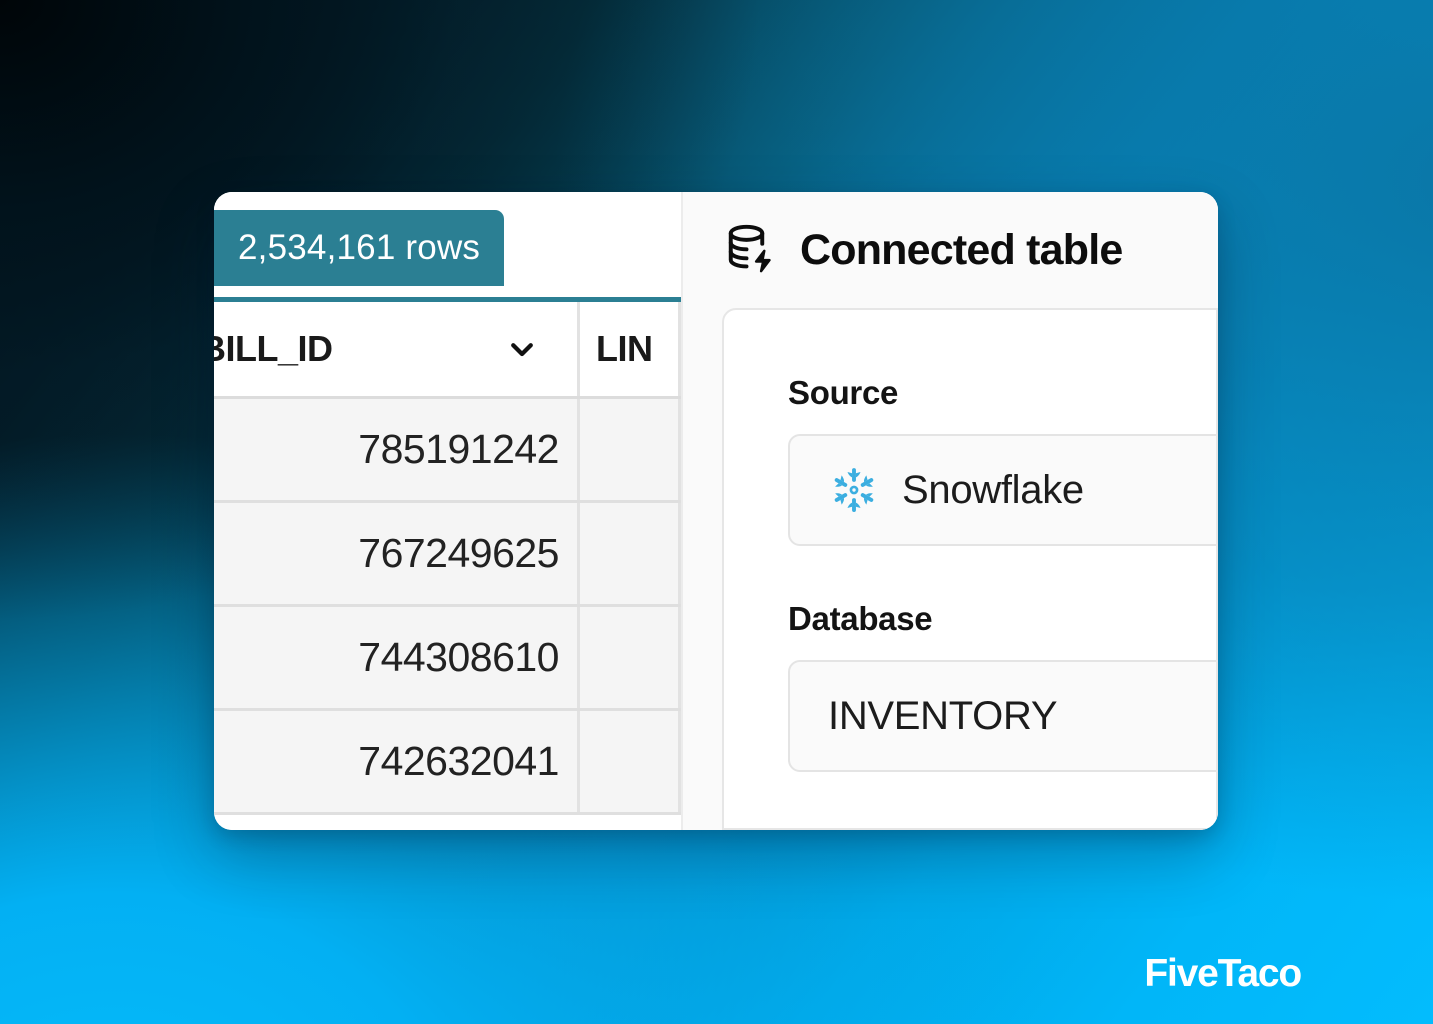  Describe the element at coordinates (397, 349) in the screenshot. I see `column-header-bill-id: BILL_ID` at that location.